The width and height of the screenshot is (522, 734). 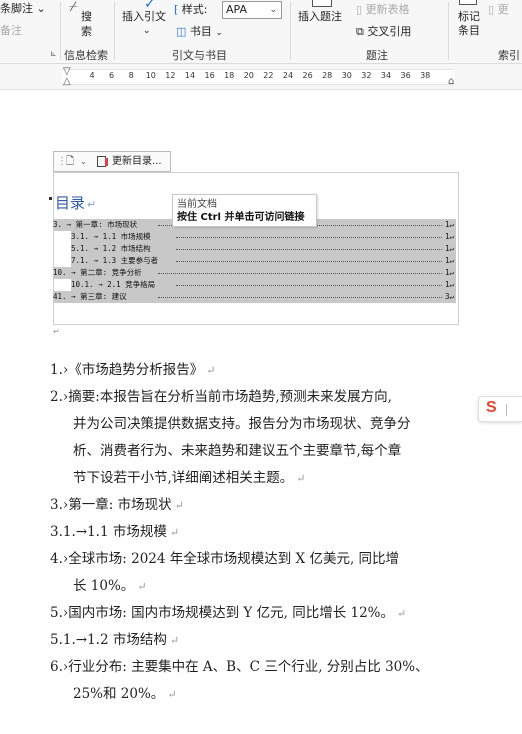 I want to click on toc-entry-link: 3.1. → 1.1 市场规模 1↵, so click(x=263, y=237).